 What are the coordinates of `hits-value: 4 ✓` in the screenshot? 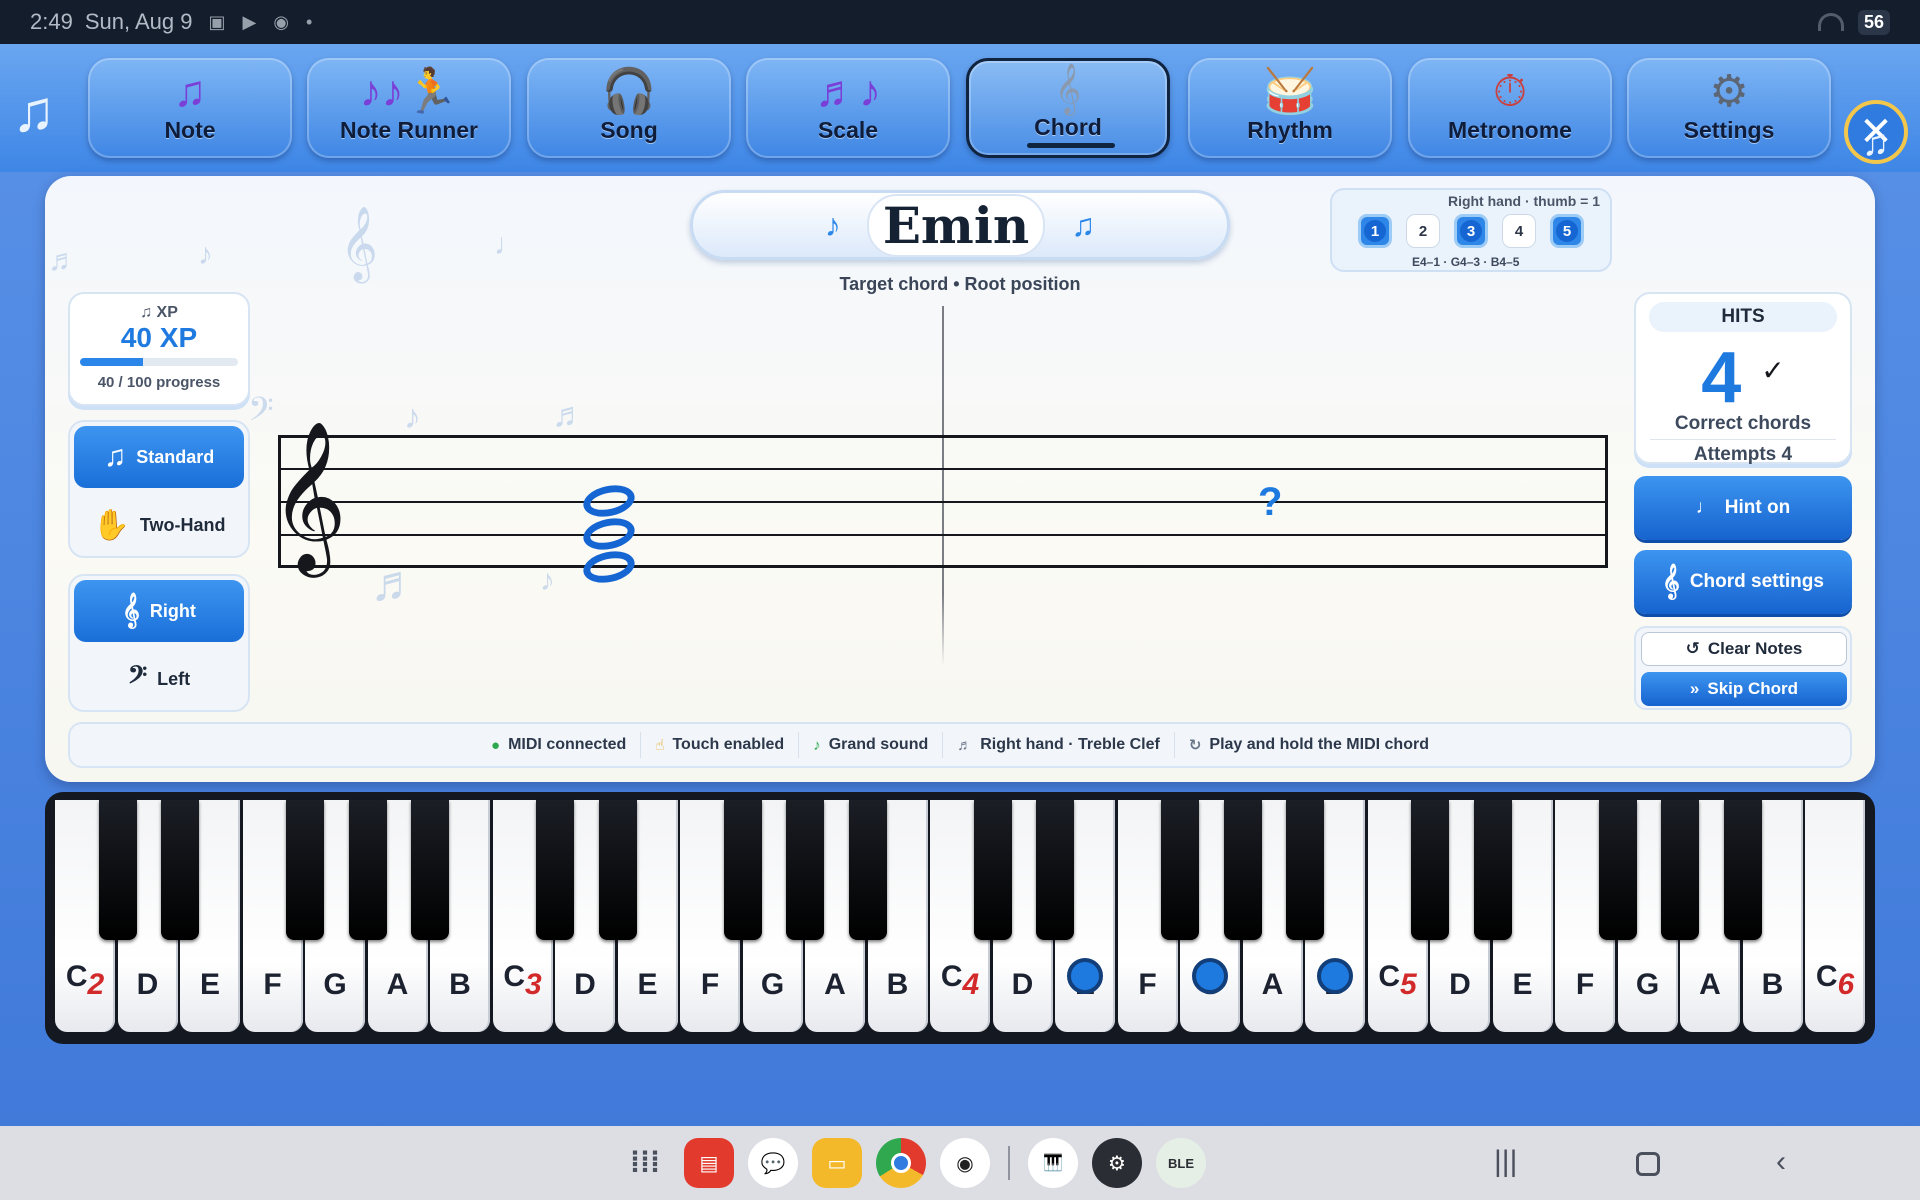 It's located at (1743, 378).